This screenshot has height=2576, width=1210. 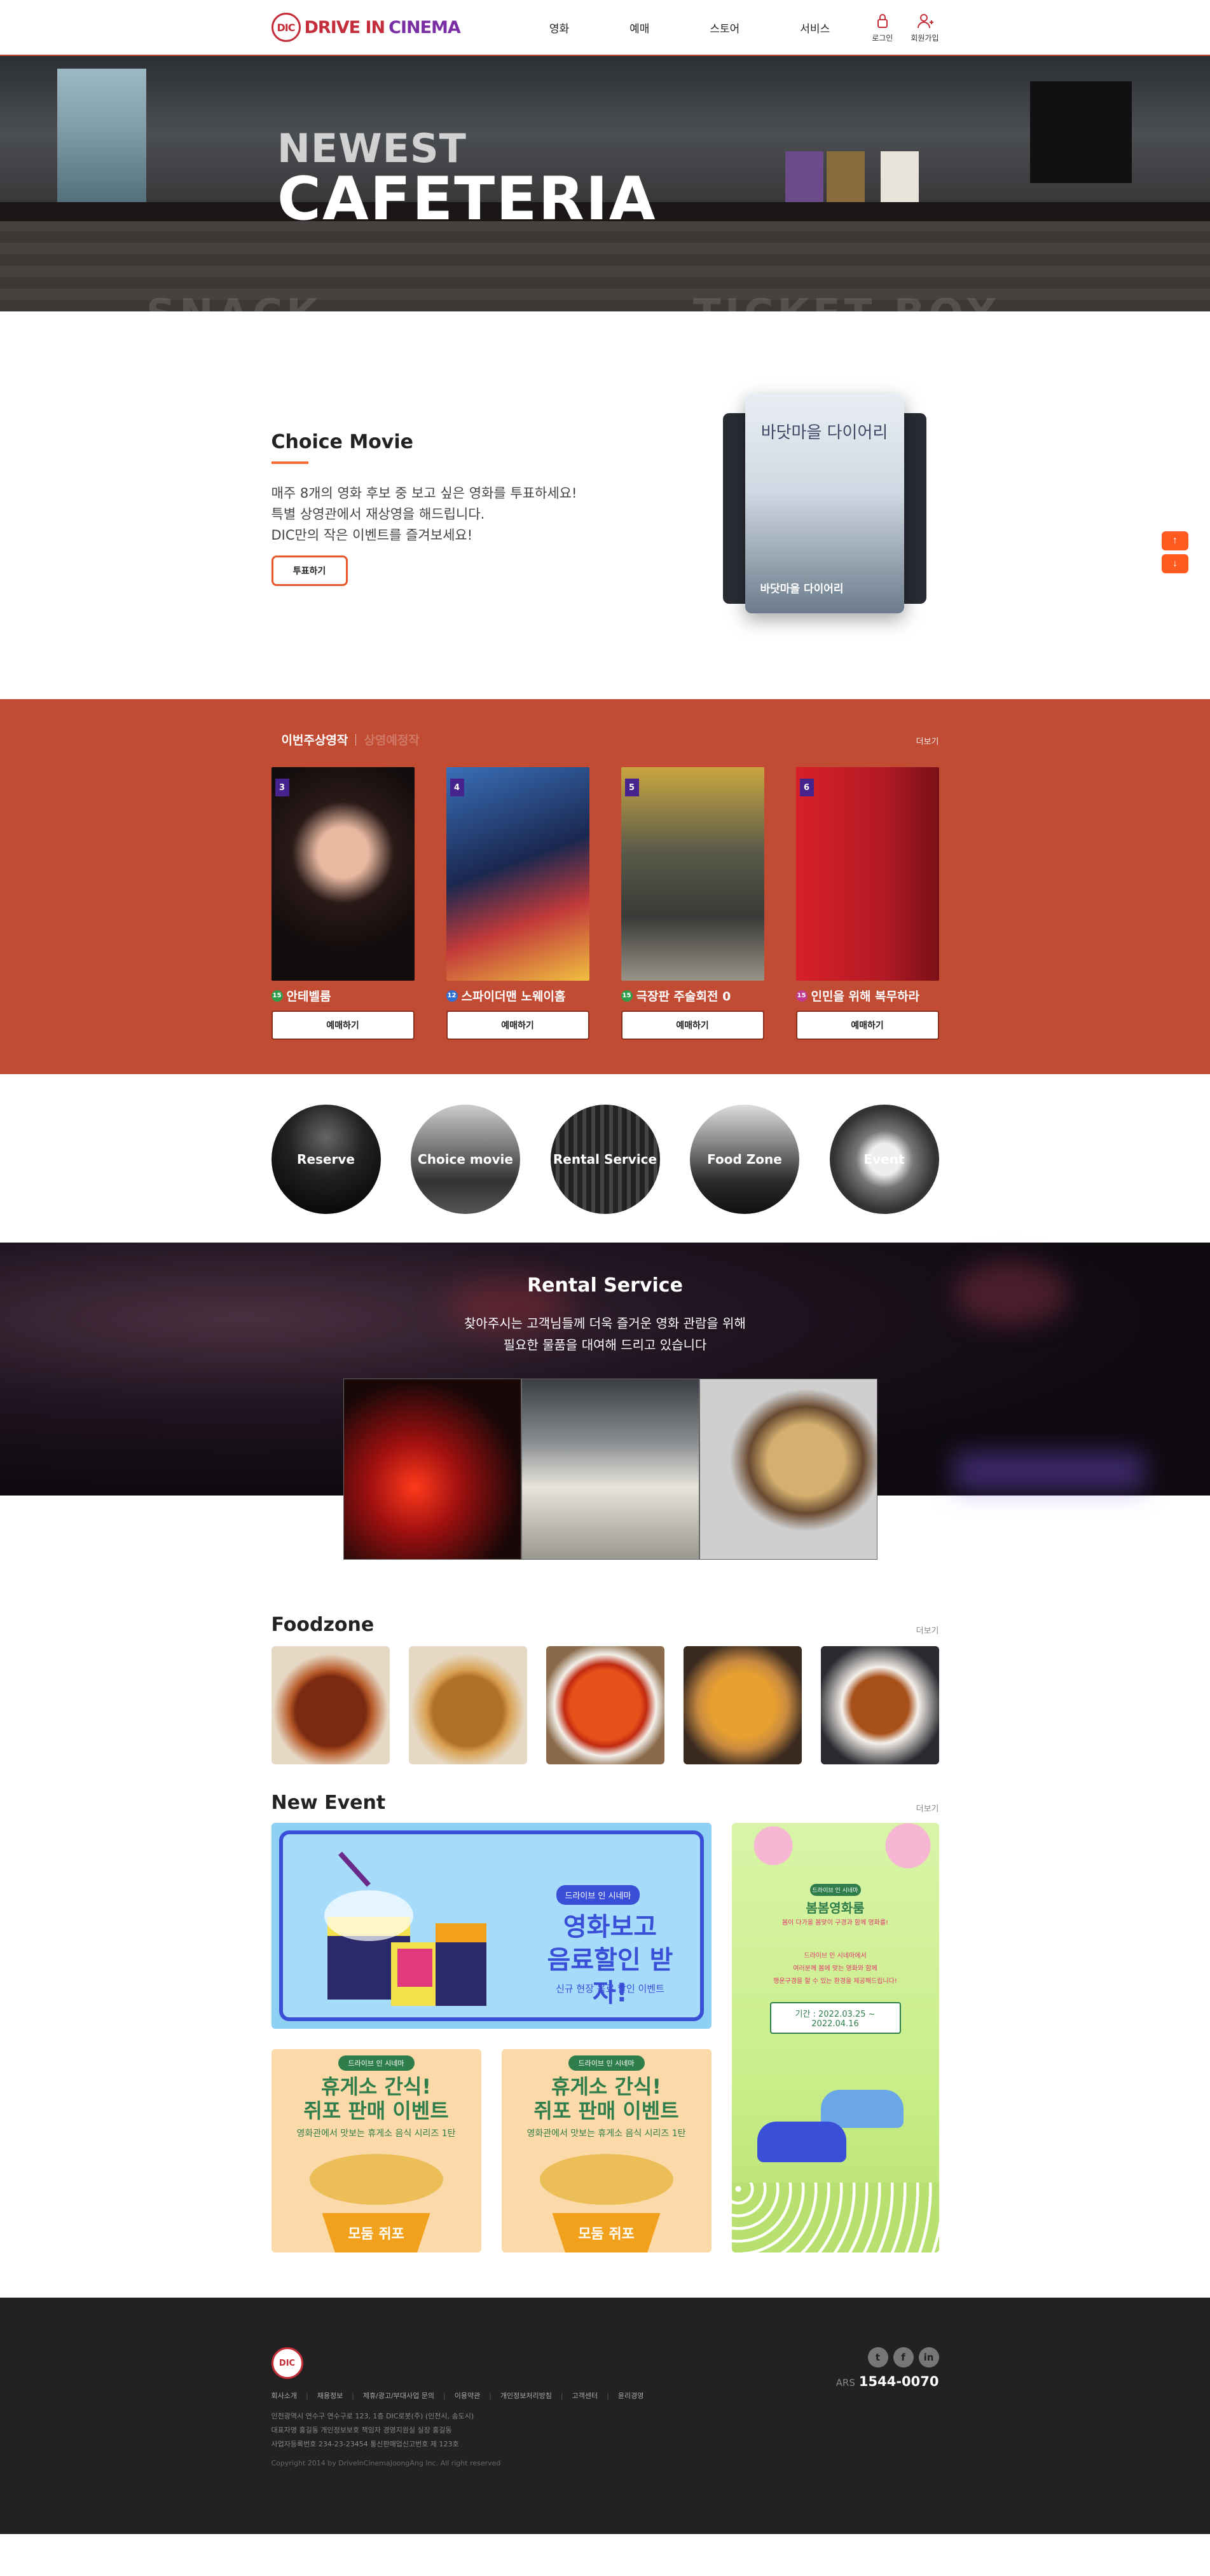 I want to click on event-headline: 봄봄영화룸, so click(x=835, y=1908).